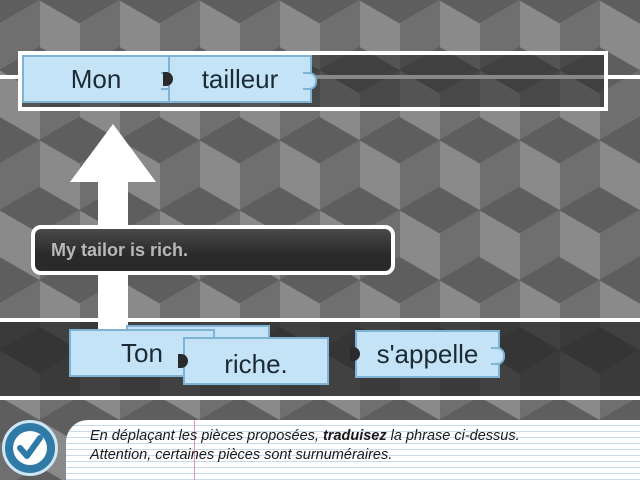 The height and width of the screenshot is (480, 640). What do you see at coordinates (256, 363) in the screenshot?
I see `tray-piece-riche-label: riche.` at bounding box center [256, 363].